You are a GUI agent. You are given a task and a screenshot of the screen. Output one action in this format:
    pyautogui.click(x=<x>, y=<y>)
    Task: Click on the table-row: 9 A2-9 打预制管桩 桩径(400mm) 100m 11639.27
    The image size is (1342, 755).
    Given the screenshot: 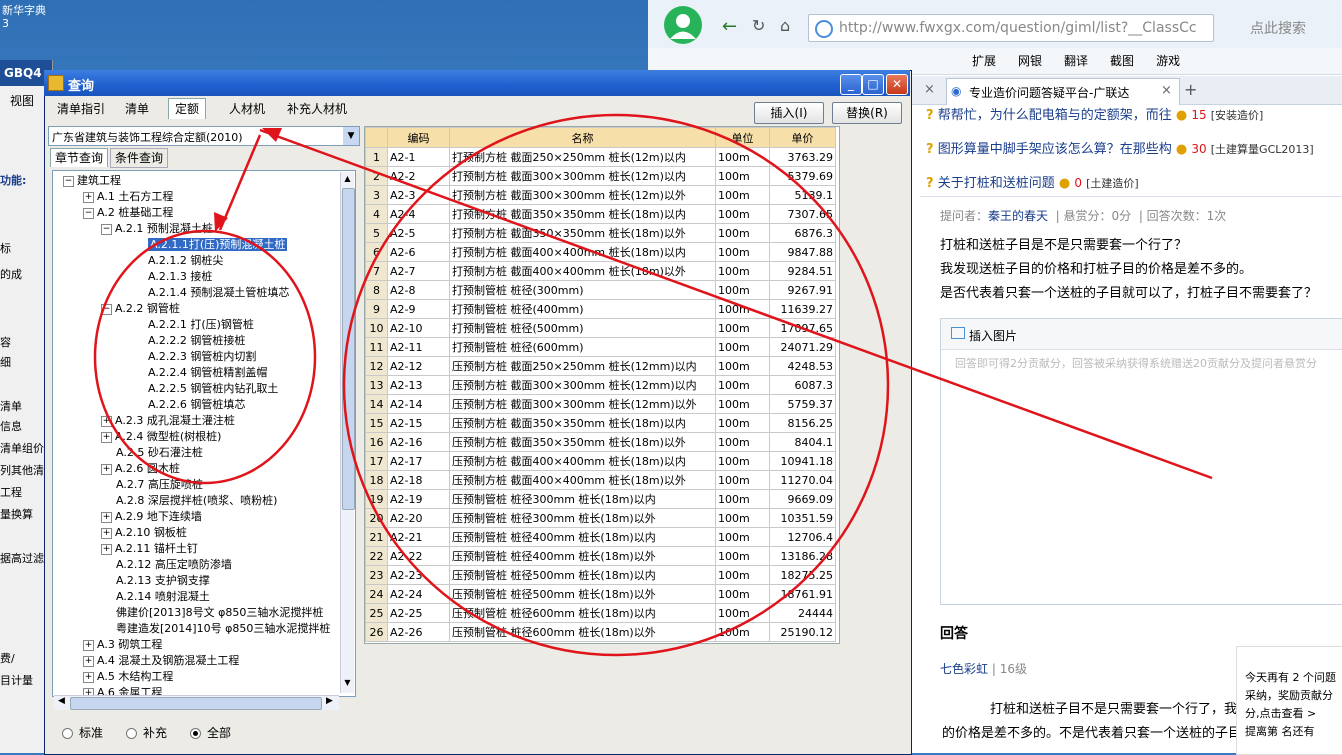 What is the action you would take?
    pyautogui.click(x=600, y=309)
    